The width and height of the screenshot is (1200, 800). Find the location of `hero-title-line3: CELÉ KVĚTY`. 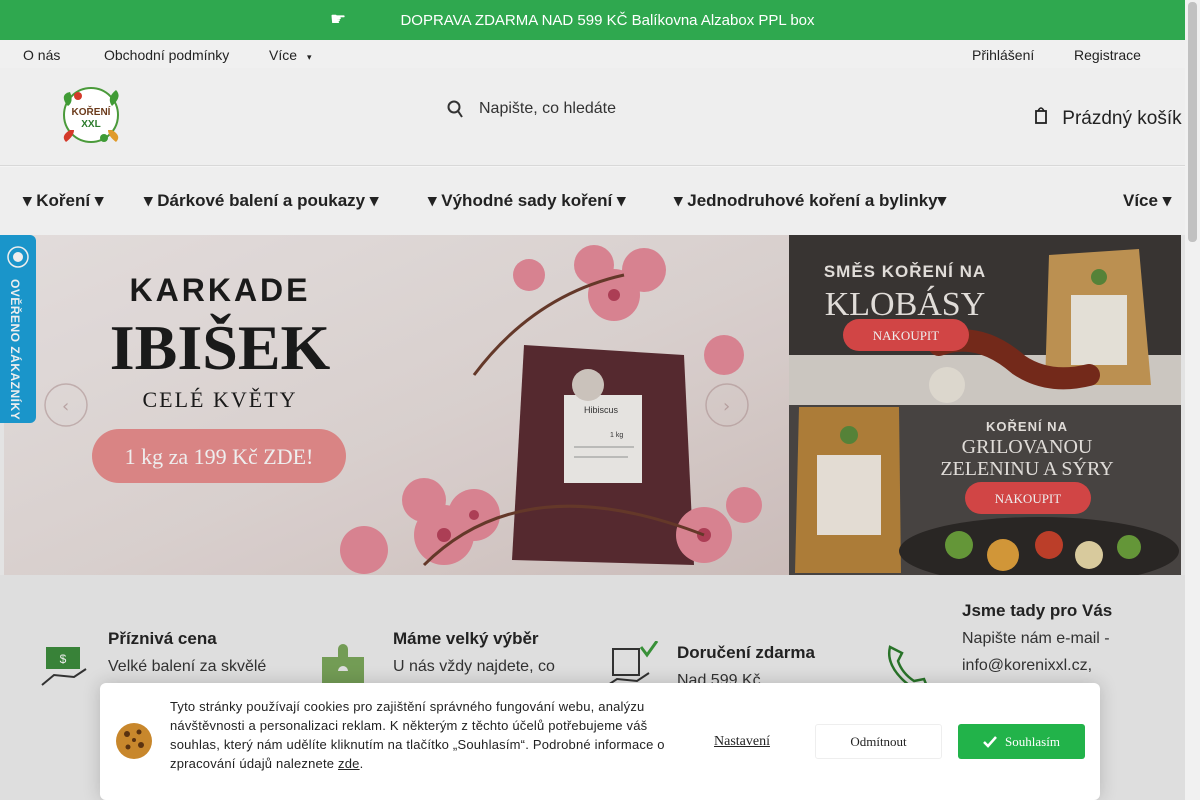

hero-title-line3: CELÉ KVĚTY is located at coordinates (219, 399).